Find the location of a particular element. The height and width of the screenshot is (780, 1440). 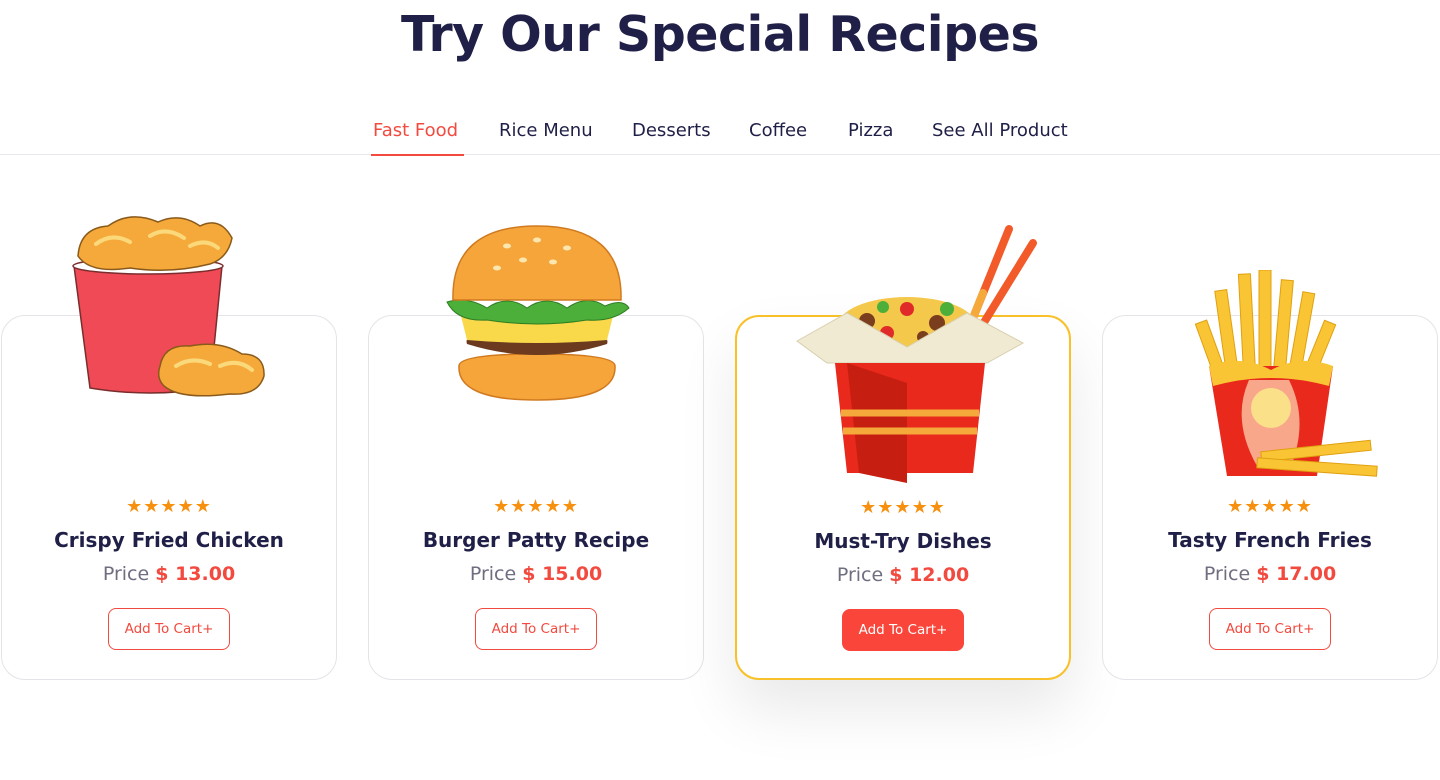

product-name: Must-Try Dishes is located at coordinates (903, 541).